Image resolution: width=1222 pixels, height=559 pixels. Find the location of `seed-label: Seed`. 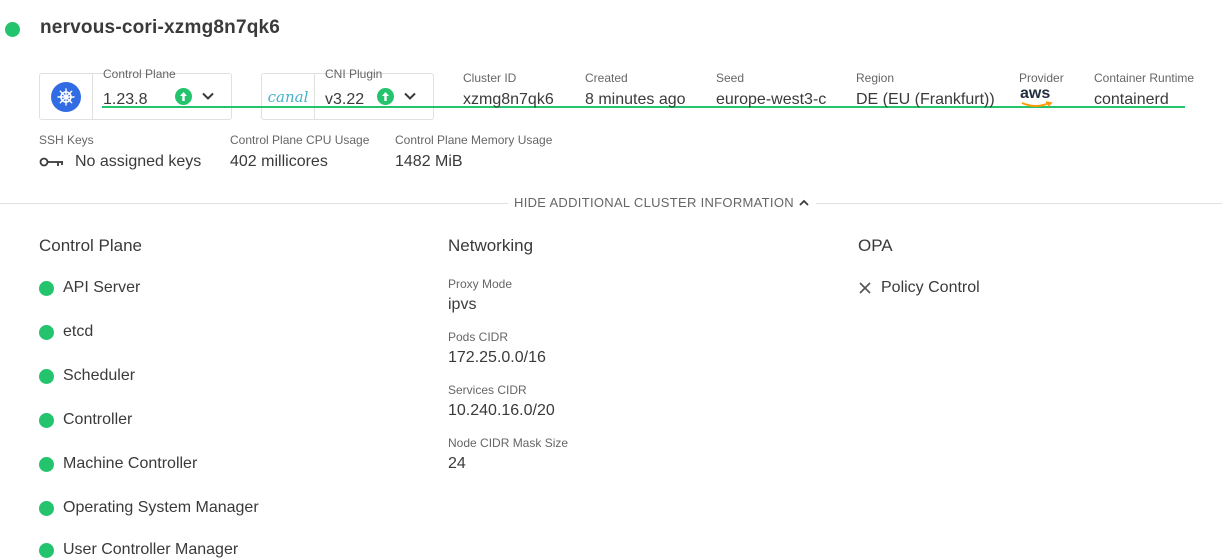

seed-label: Seed is located at coordinates (730, 78).